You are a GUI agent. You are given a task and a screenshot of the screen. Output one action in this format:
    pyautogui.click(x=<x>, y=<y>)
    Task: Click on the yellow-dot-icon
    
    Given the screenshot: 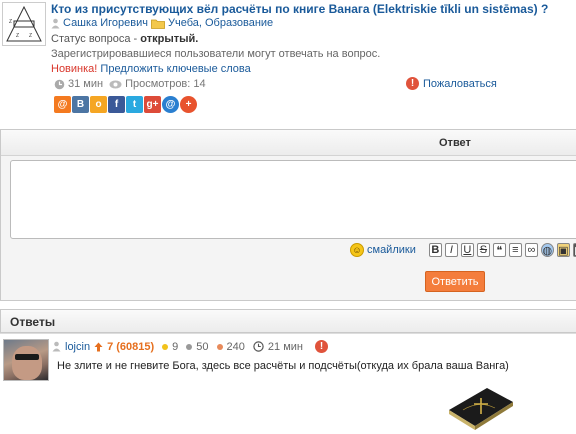 What is the action you would take?
    pyautogui.click(x=165, y=346)
    